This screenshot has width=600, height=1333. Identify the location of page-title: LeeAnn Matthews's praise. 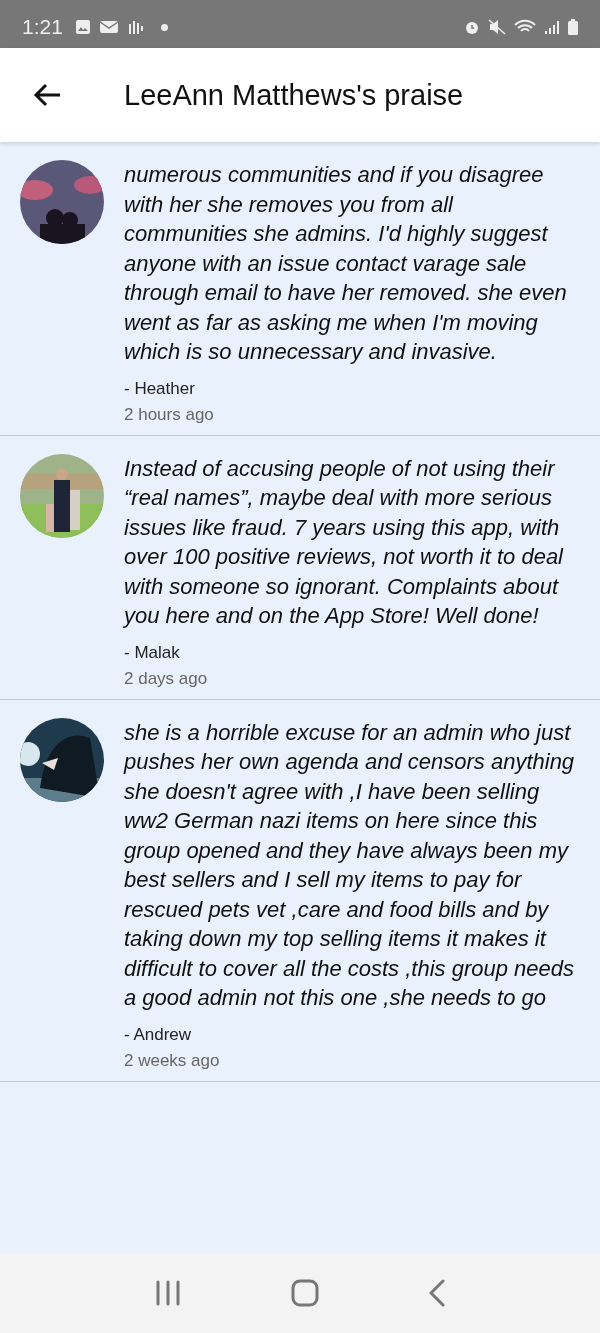
(294, 95).